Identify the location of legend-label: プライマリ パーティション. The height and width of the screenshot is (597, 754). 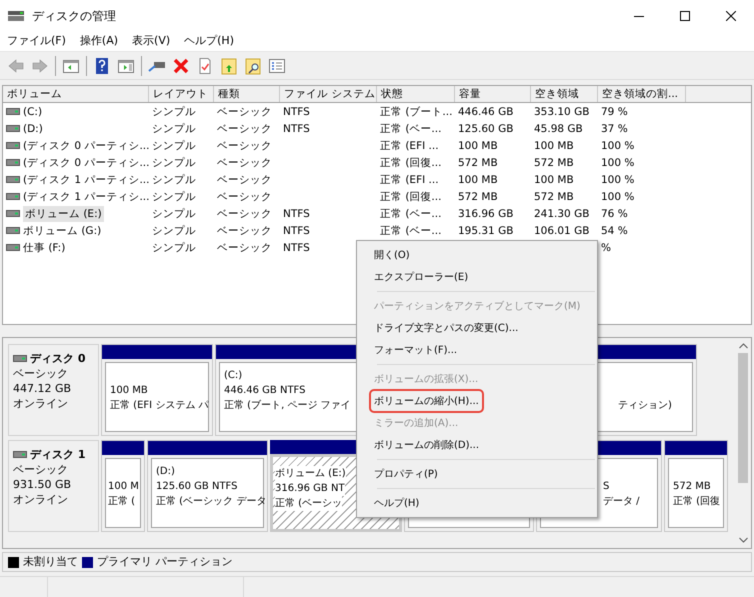
(164, 562).